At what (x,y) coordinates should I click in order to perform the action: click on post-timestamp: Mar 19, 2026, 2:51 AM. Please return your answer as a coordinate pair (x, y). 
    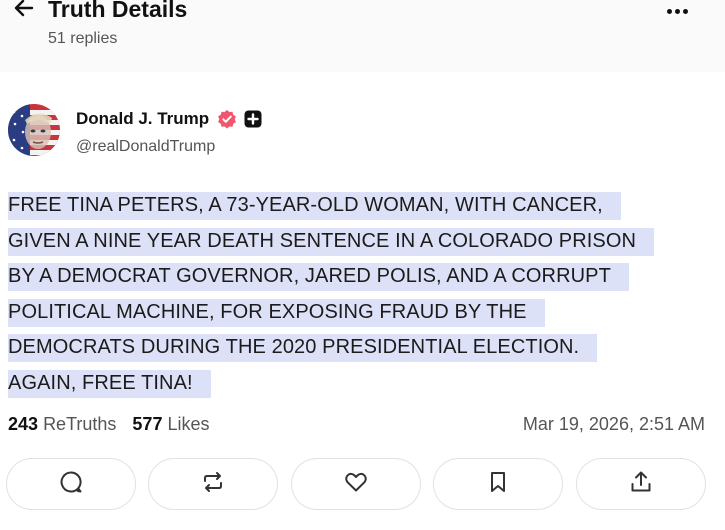
    Looking at the image, I should click on (613, 424).